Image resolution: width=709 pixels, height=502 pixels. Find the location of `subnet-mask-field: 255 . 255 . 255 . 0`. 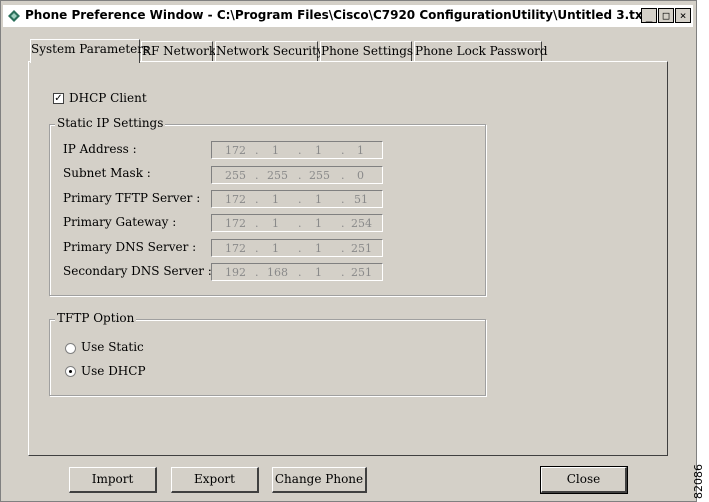

subnet-mask-field: 255 . 255 . 255 . 0 is located at coordinates (297, 175).